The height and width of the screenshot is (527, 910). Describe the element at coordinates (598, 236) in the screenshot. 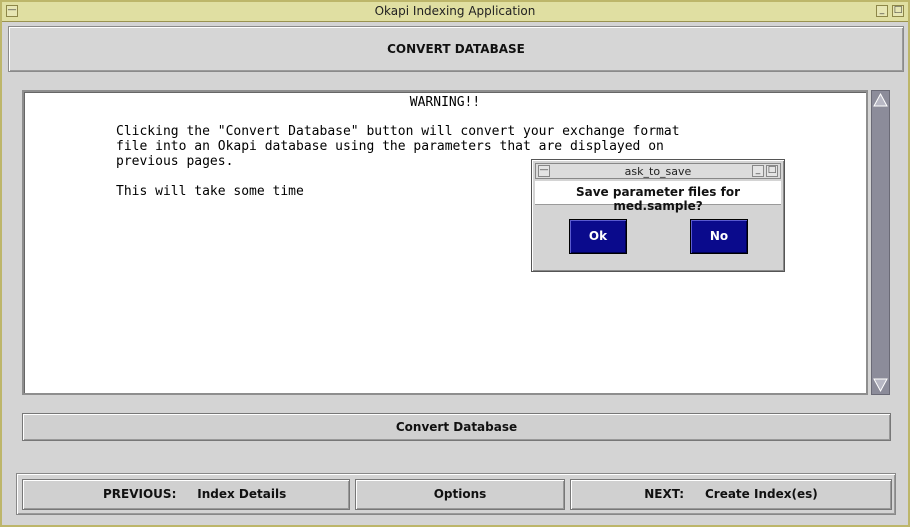

I see `ok-button: Ok` at that location.